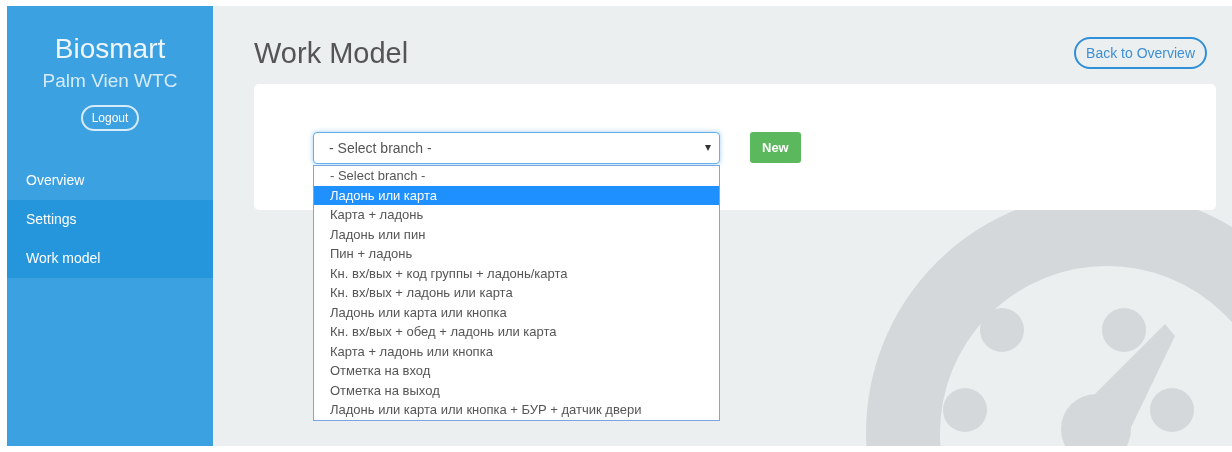 This screenshot has width=1232, height=452. What do you see at coordinates (516, 351) in the screenshot?
I see `dropdown-option: Карта + ладонь или кнопка` at bounding box center [516, 351].